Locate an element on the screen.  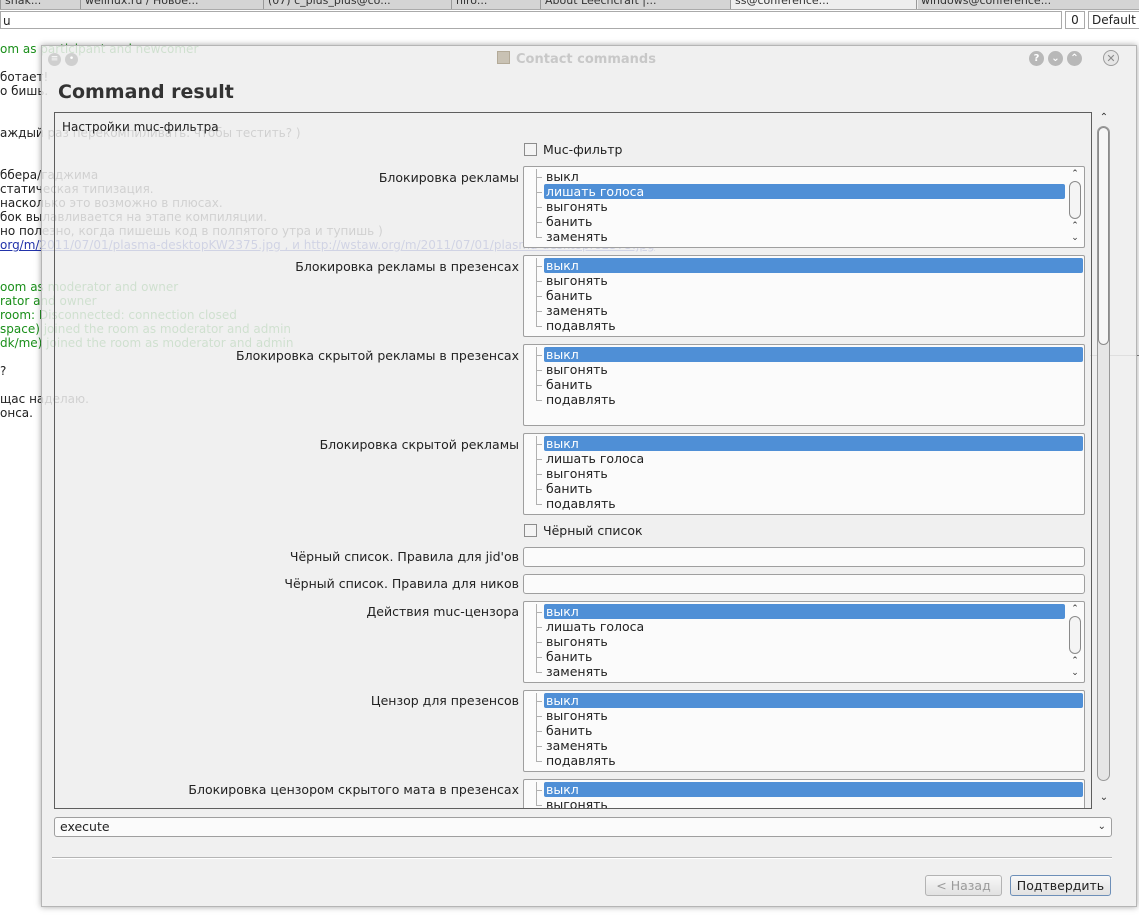
close-icon: ✕ is located at coordinates (1111, 58).